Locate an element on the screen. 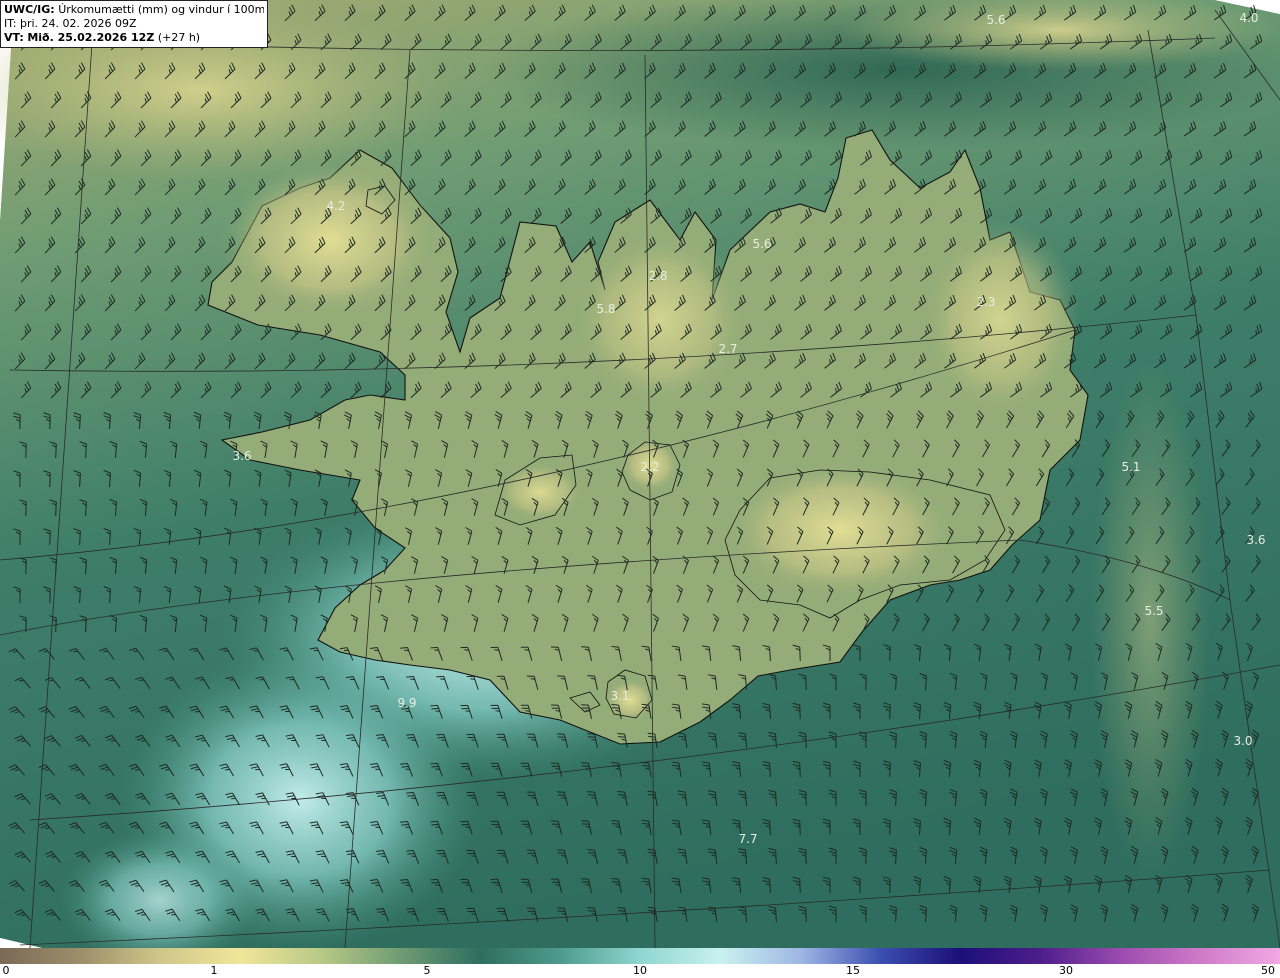 The width and height of the screenshot is (1280, 978). colorbar-strip is located at coordinates (640, 956).